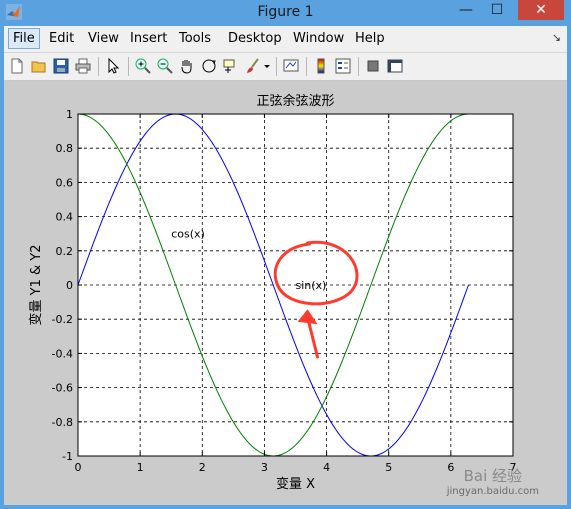 This screenshot has height=509, width=571. I want to click on y-tick-label: 0.6, so click(65, 182).